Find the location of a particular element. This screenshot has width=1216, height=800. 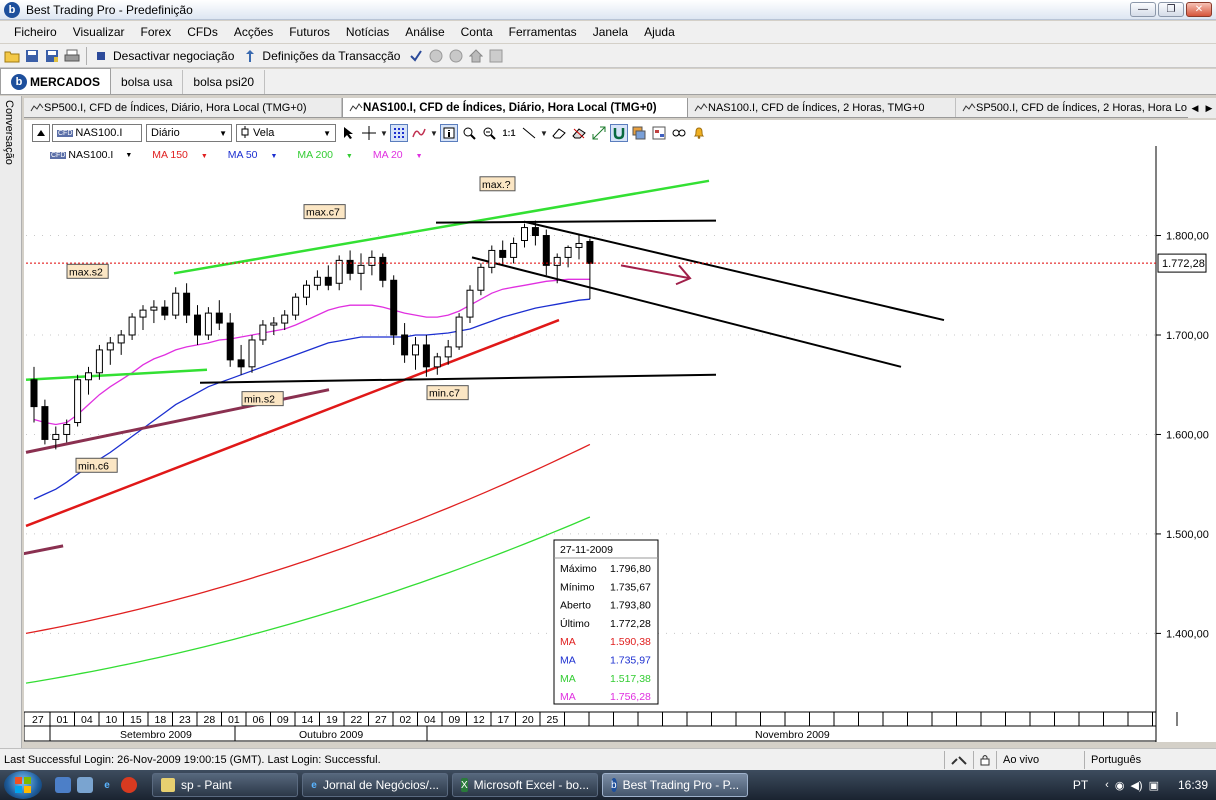

eraser-icon is located at coordinates (559, 133).